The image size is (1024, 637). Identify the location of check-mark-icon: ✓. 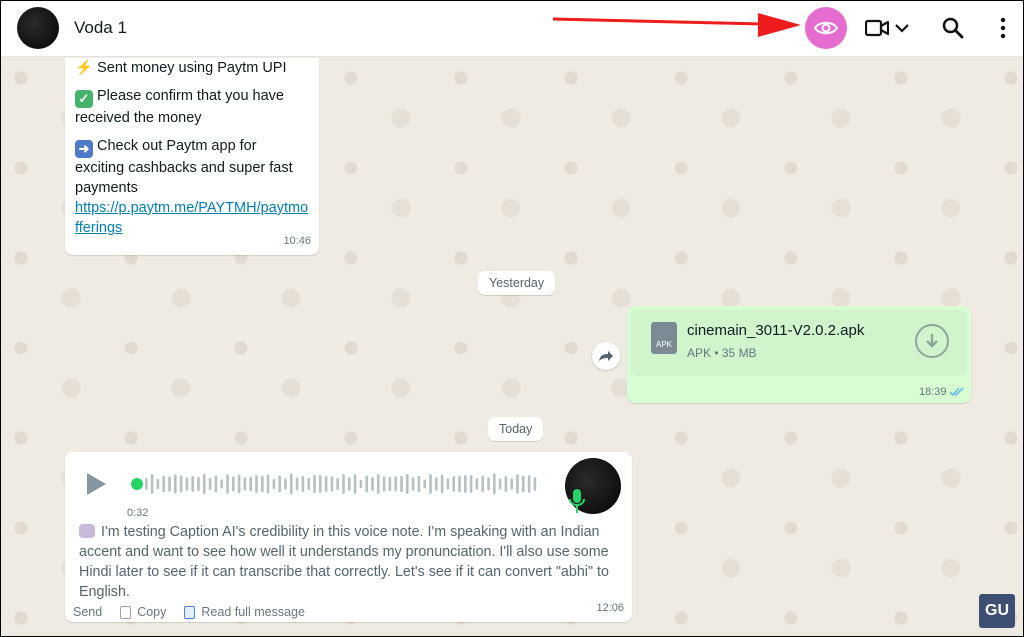
(84, 99).